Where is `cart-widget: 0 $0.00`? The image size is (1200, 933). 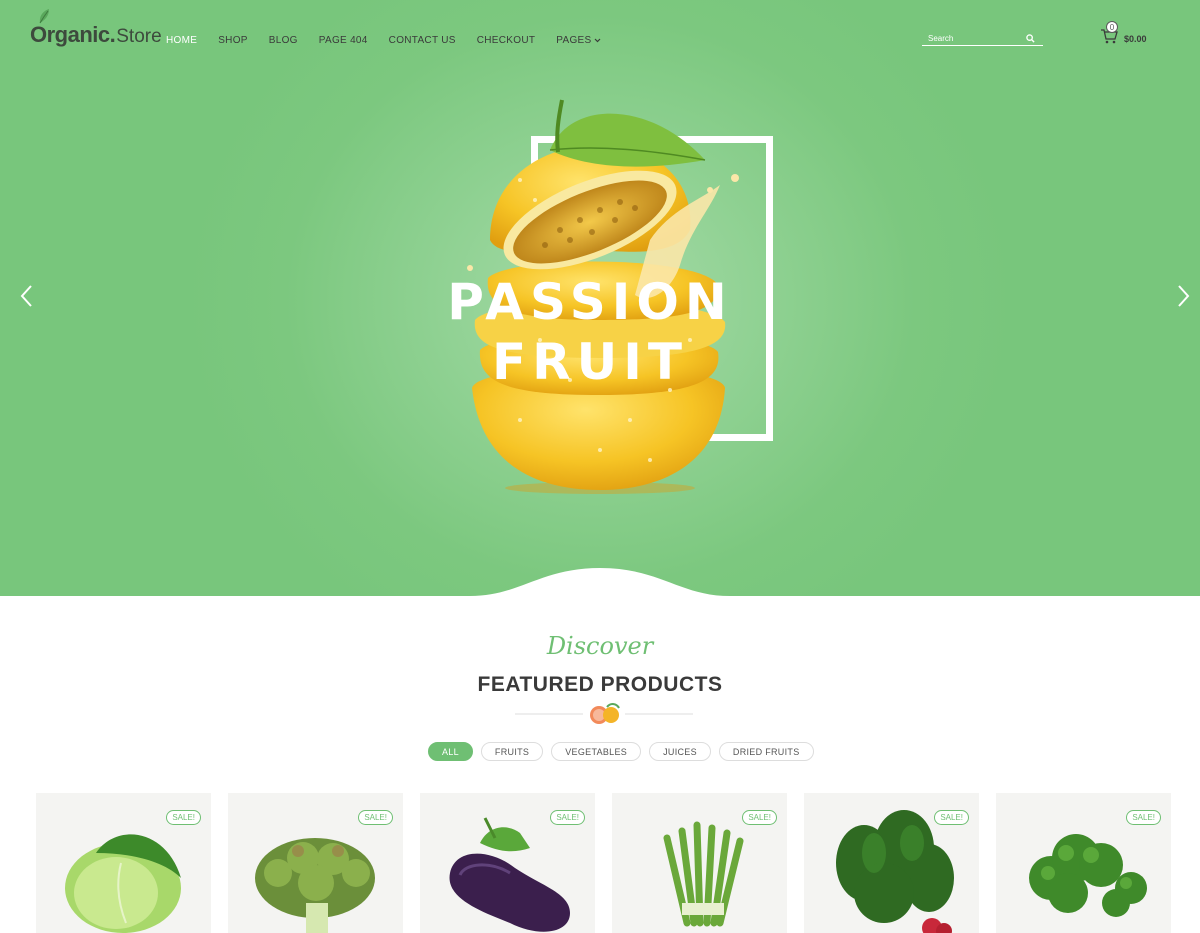 cart-widget: 0 $0.00 is located at coordinates (1130, 34).